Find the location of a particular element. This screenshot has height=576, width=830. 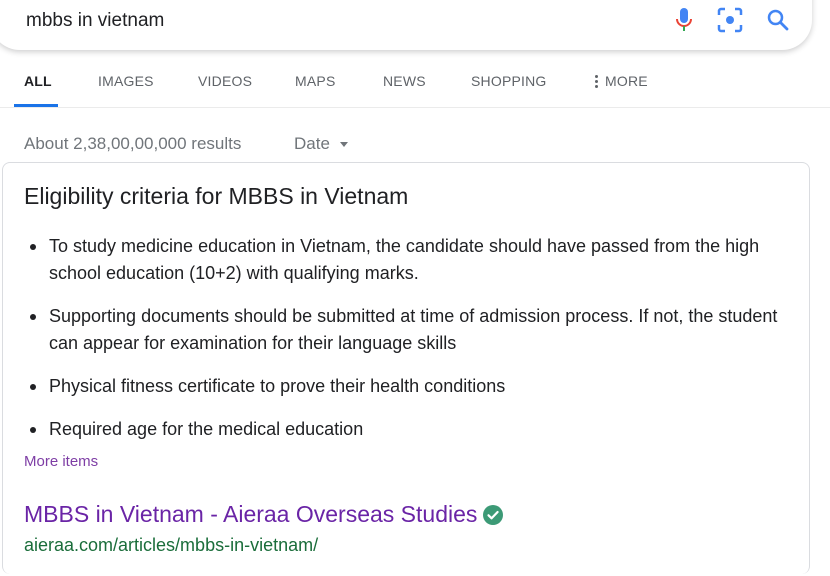

date-filter-dropdown: Date is located at coordinates (321, 144).